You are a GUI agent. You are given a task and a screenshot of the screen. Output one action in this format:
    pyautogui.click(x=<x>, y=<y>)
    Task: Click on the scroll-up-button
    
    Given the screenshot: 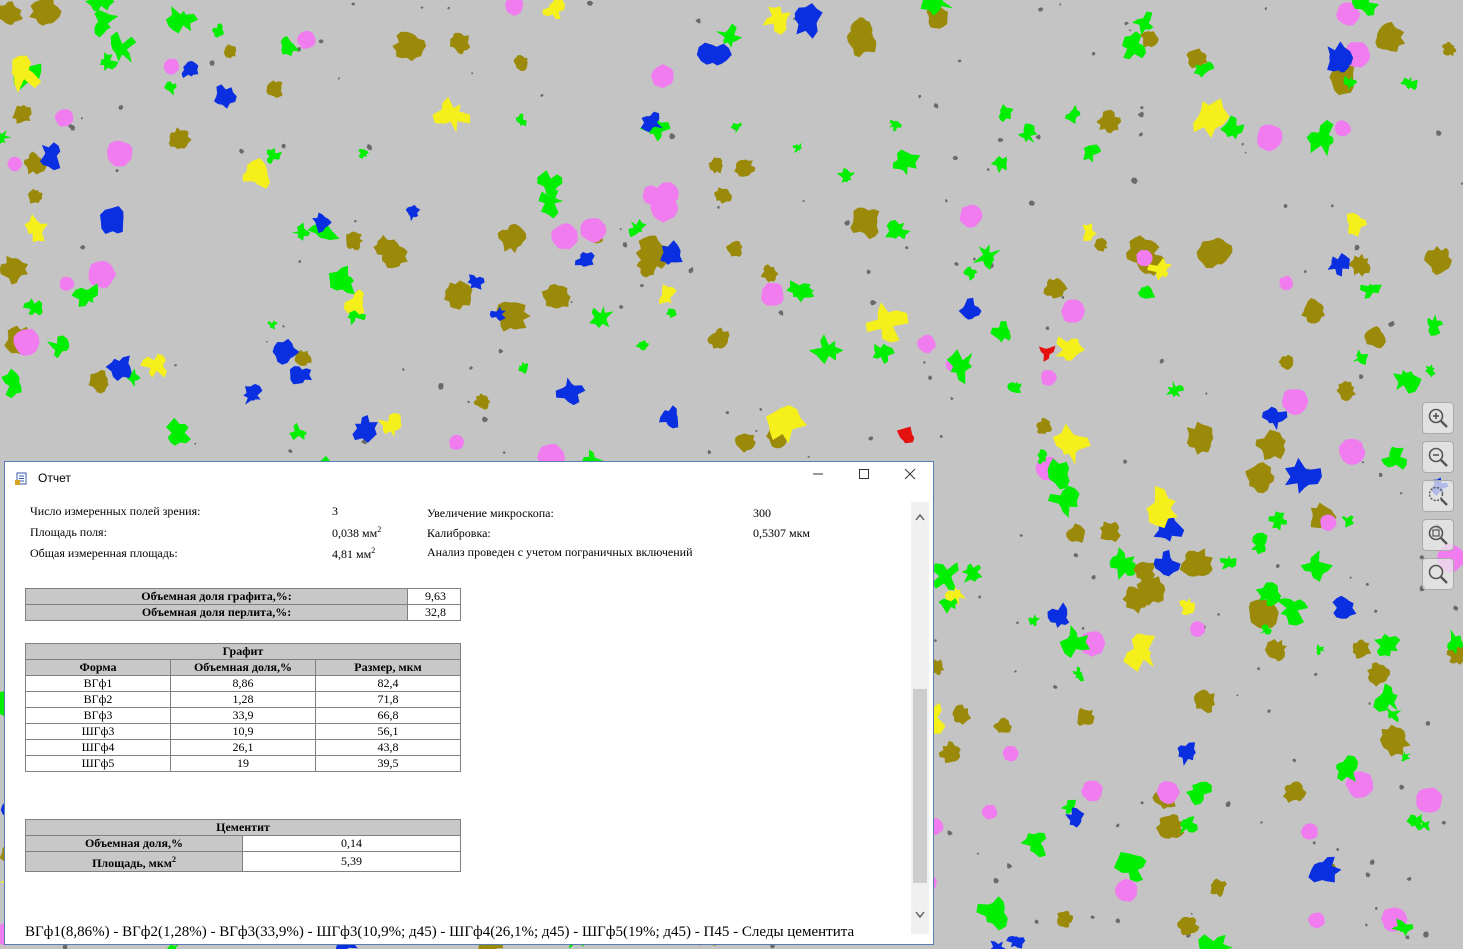 What is the action you would take?
    pyautogui.click(x=920, y=517)
    